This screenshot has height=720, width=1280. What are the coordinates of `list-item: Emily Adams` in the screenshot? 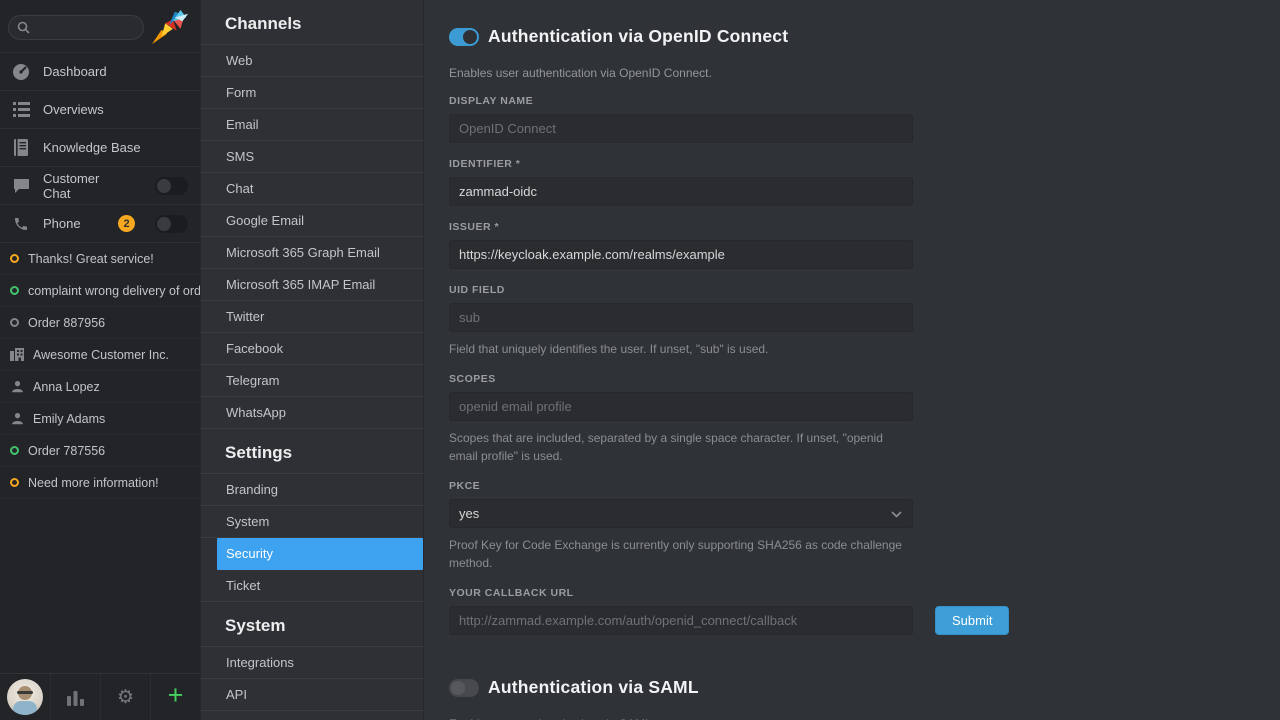 It's located at (100, 419).